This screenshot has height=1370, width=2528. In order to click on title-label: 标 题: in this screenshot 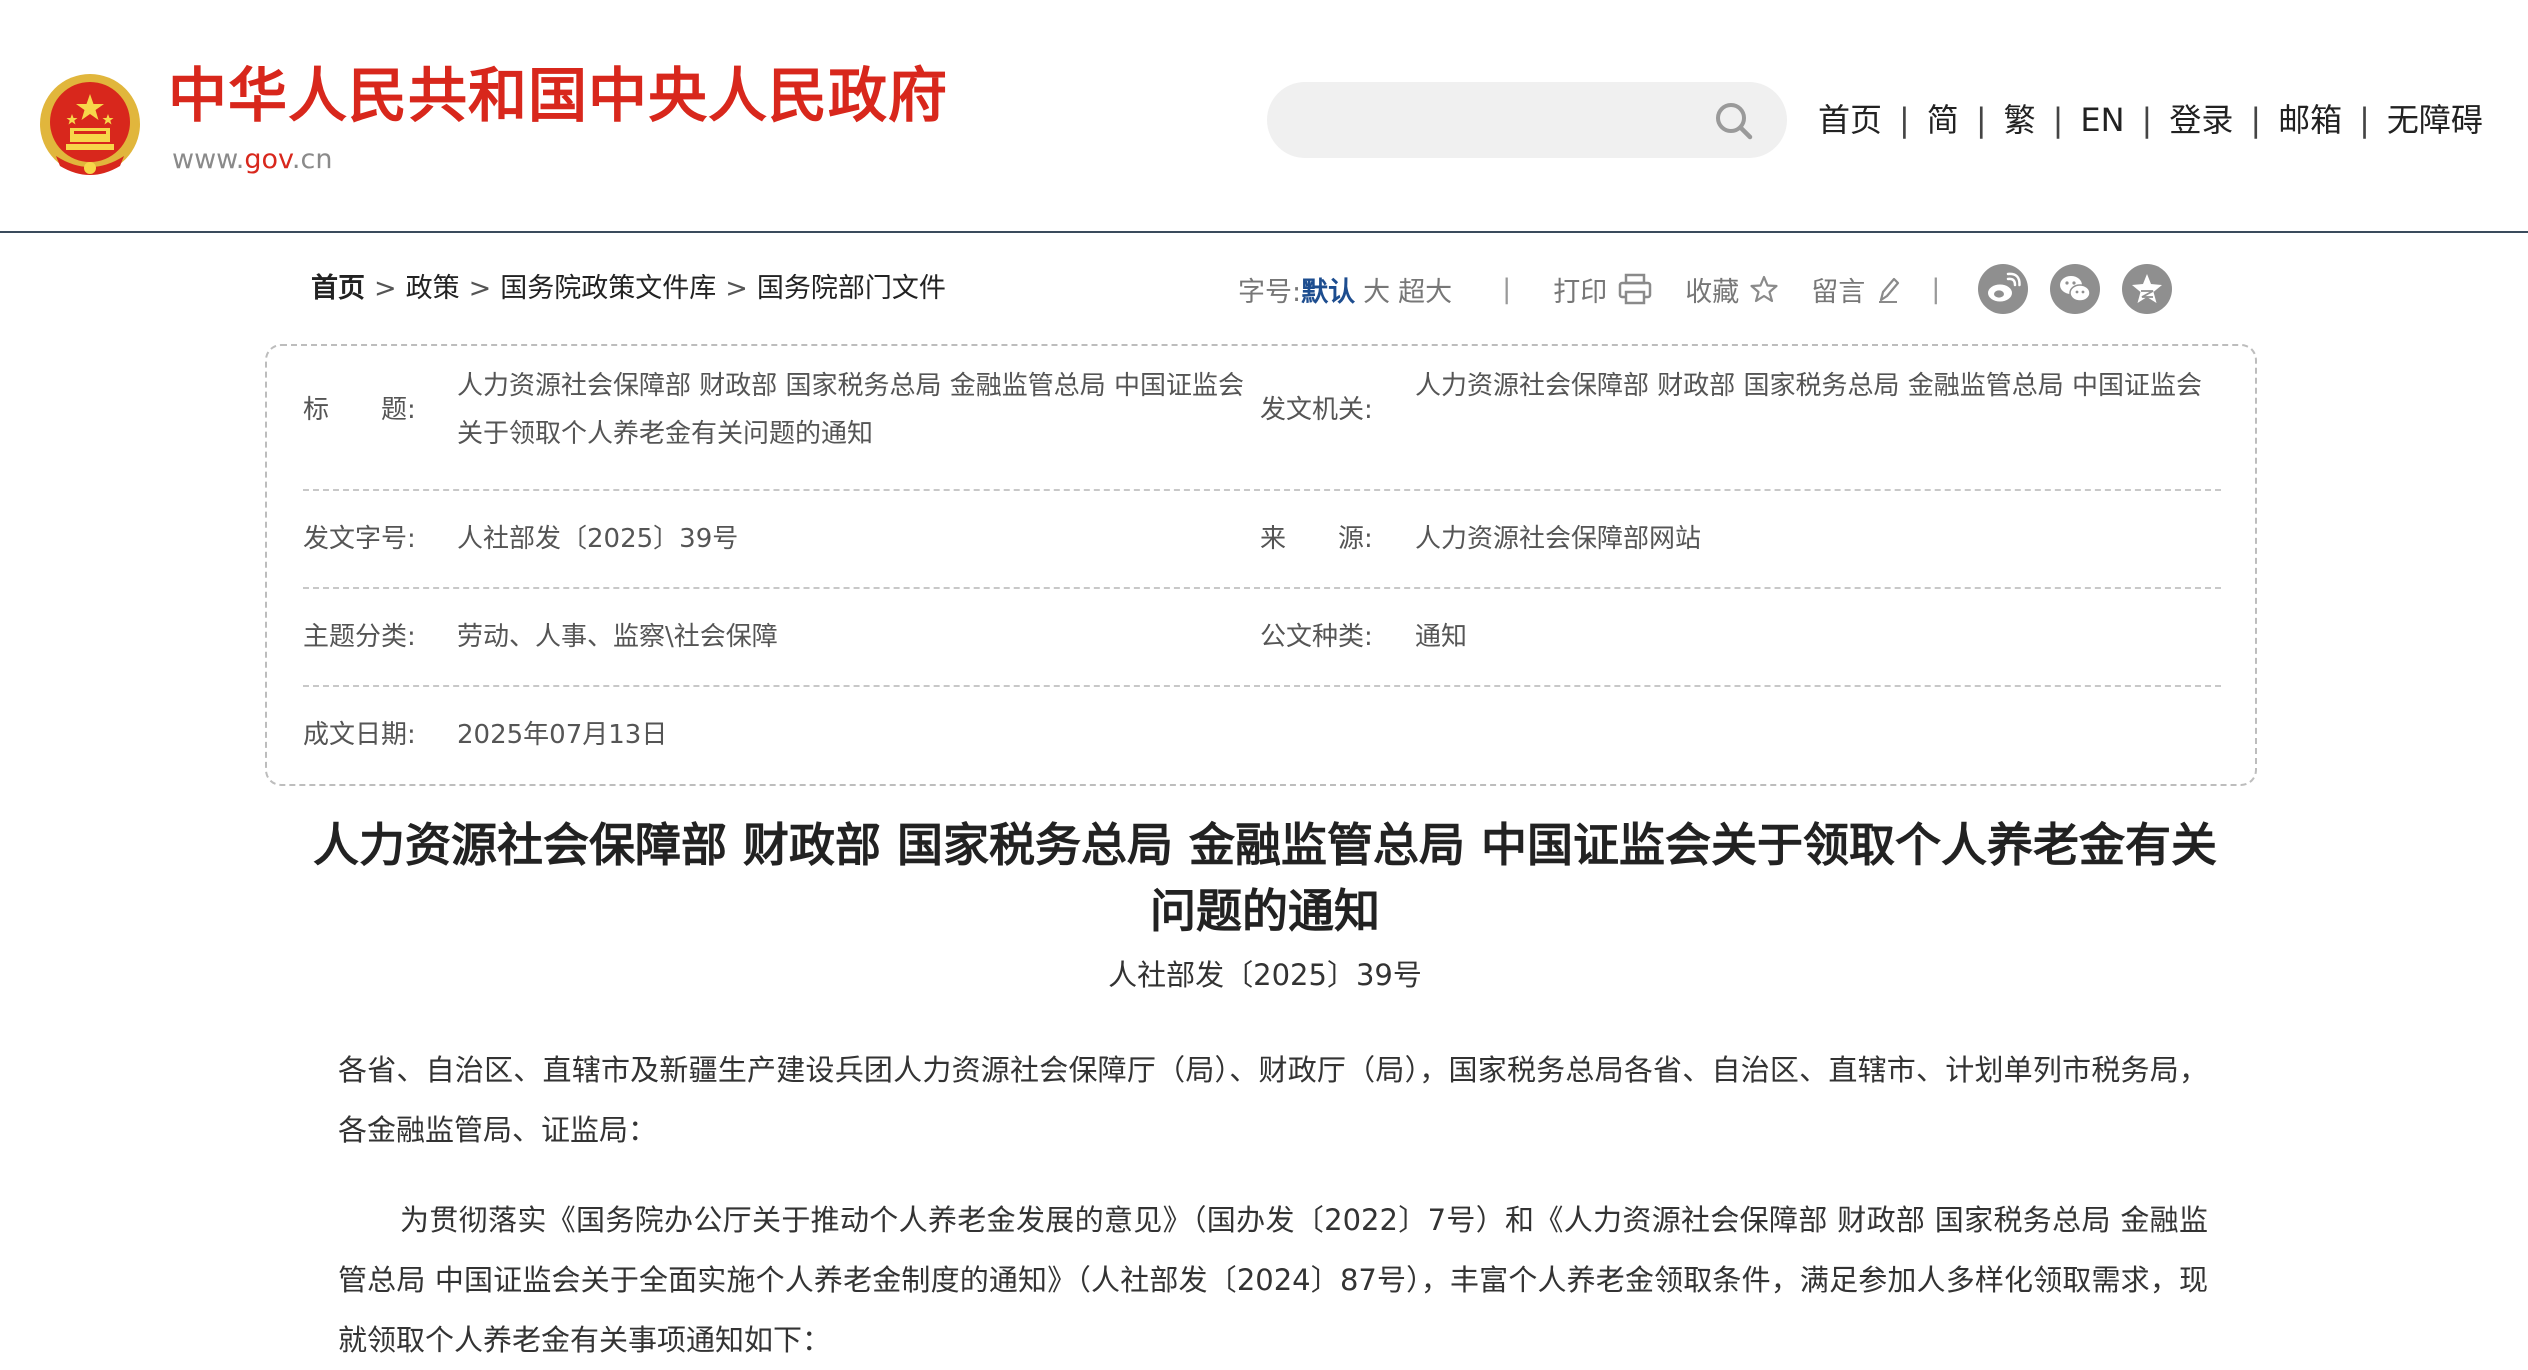, I will do `click(359, 410)`.